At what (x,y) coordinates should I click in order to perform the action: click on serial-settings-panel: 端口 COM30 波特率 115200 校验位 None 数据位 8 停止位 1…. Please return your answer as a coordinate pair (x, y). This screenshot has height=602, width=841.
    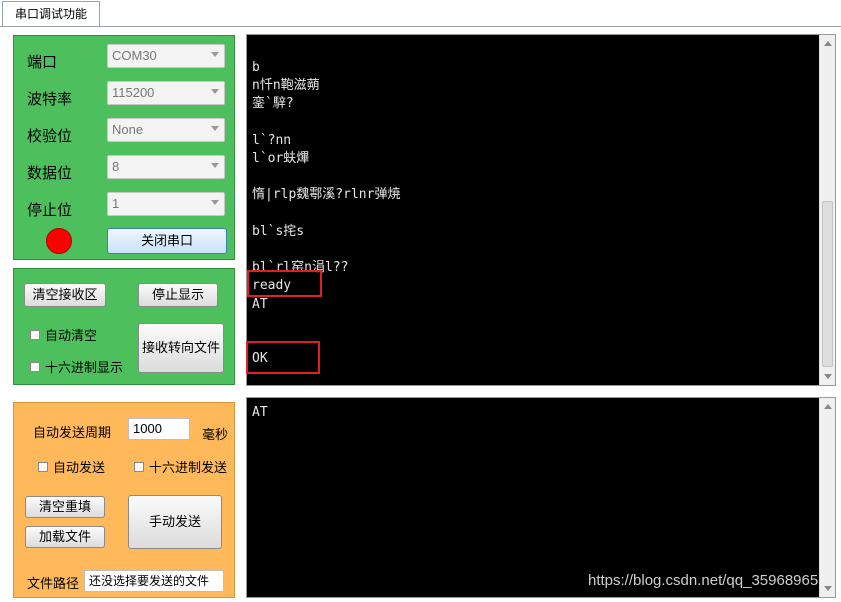
    Looking at the image, I should click on (124, 147).